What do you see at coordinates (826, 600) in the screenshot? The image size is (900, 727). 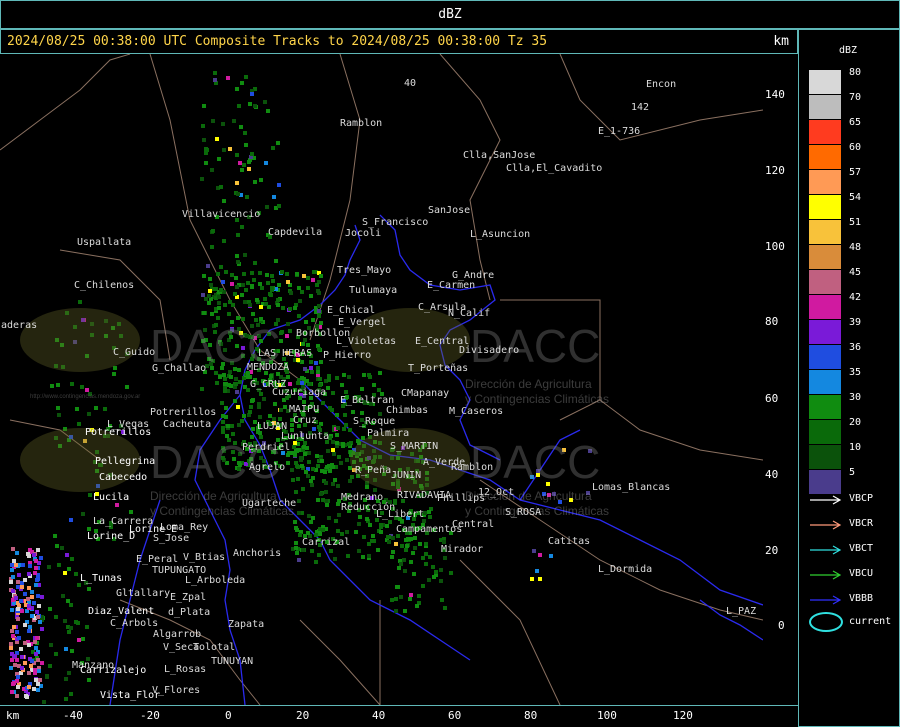 I see `track-arrow-icon-vbbb` at bounding box center [826, 600].